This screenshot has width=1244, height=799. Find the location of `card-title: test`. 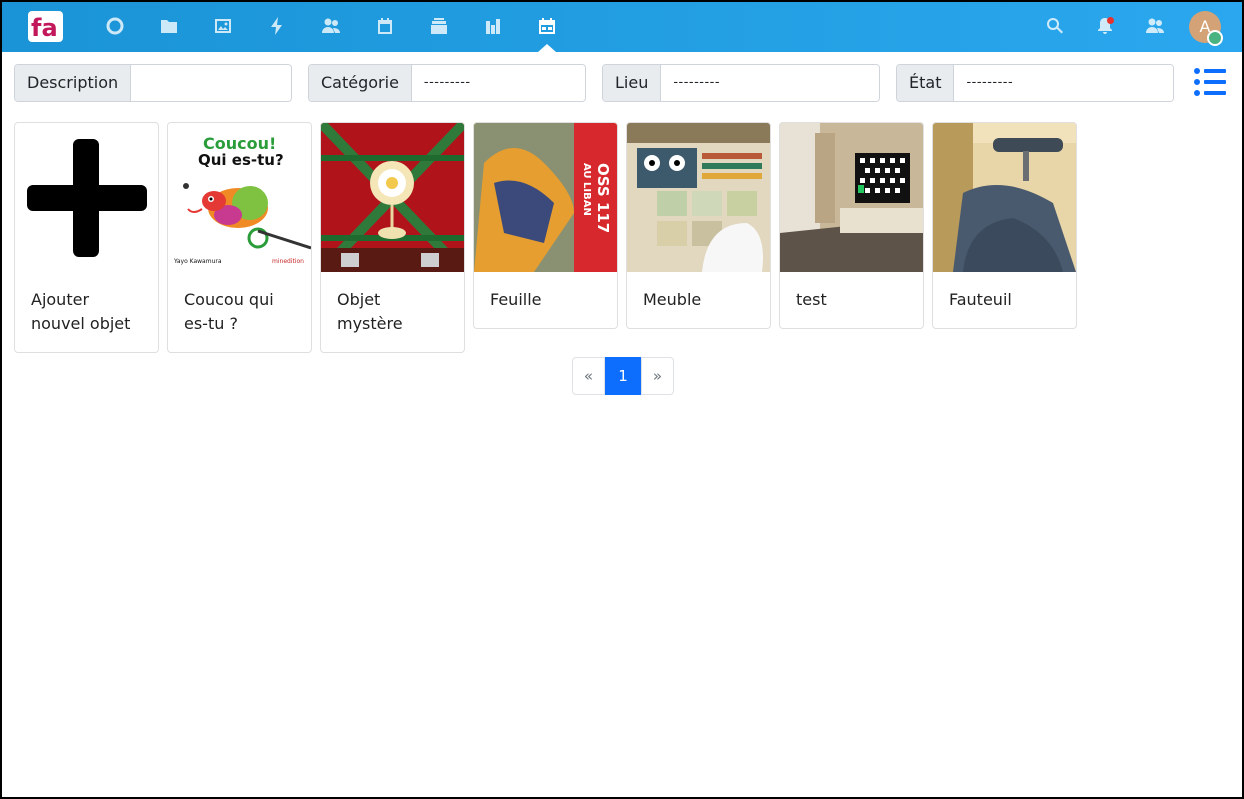

card-title: test is located at coordinates (811, 299).